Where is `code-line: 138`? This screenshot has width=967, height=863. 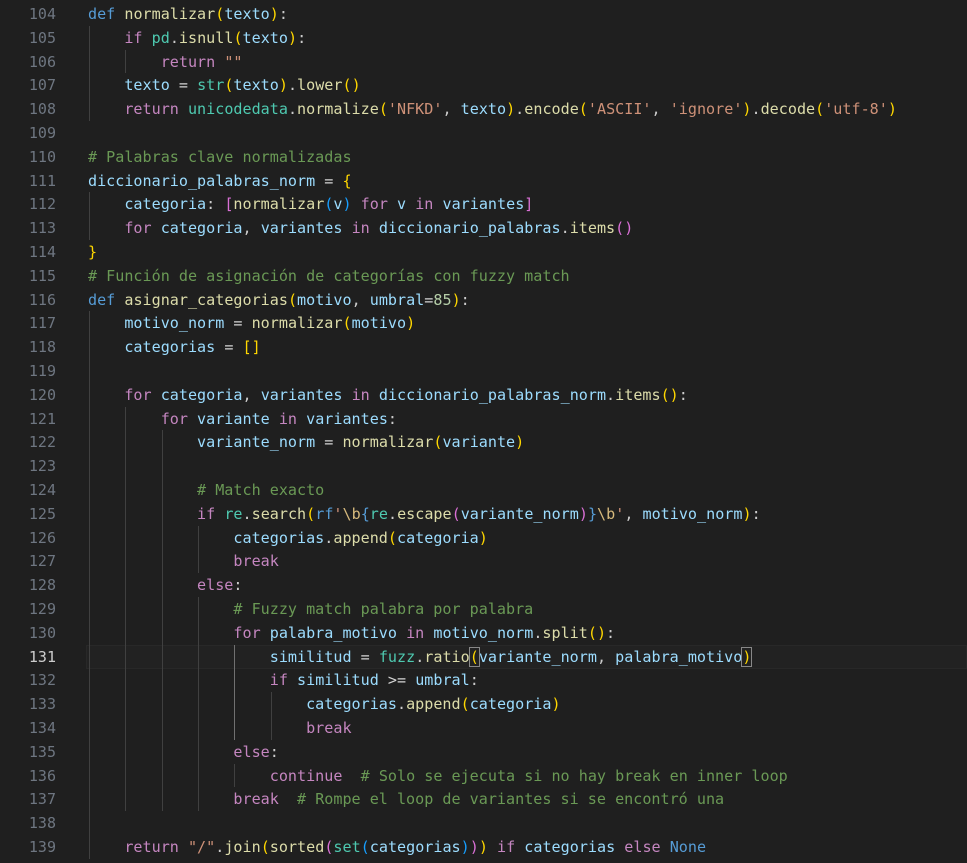
code-line: 138 is located at coordinates (483, 823).